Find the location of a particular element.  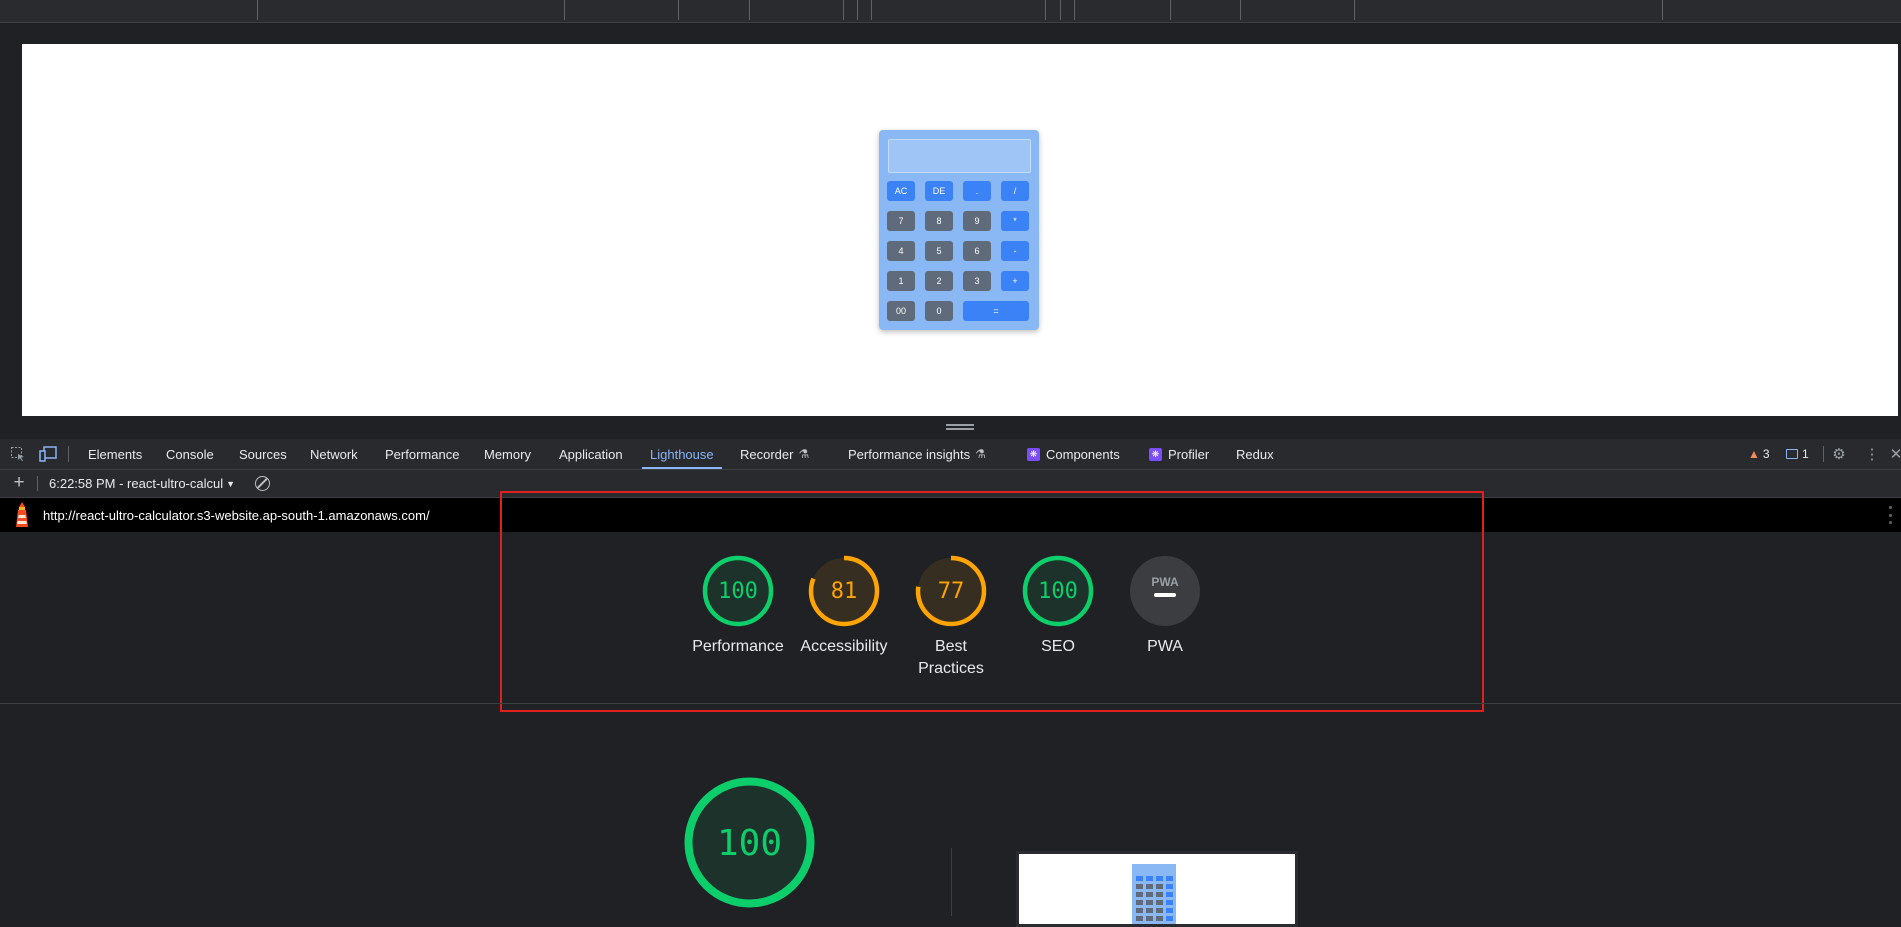

calc-key: 4 is located at coordinates (901, 251).